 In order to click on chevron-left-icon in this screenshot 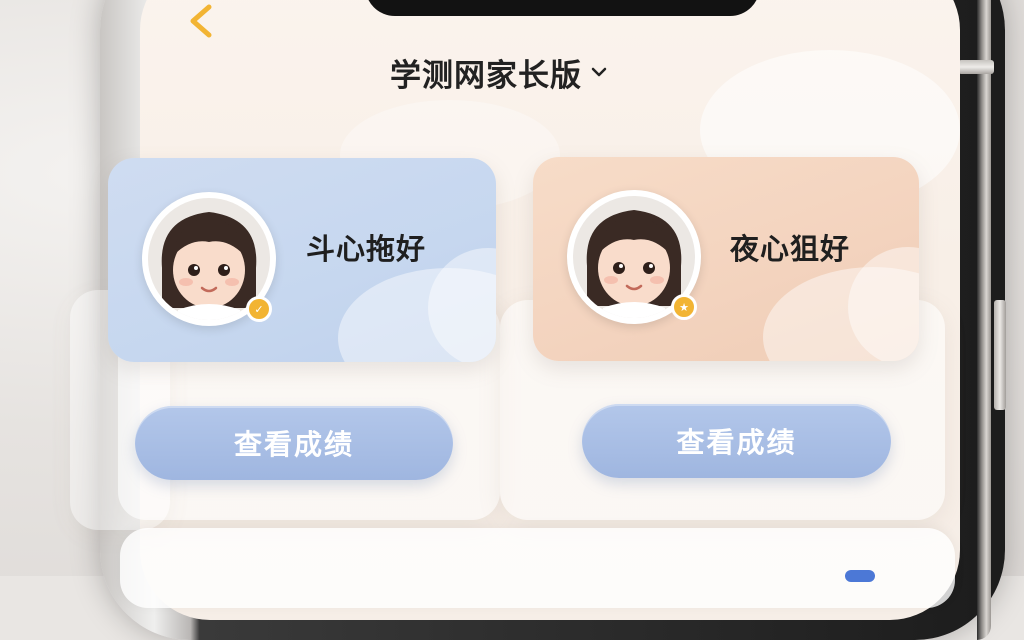, I will do `click(201, 21)`.